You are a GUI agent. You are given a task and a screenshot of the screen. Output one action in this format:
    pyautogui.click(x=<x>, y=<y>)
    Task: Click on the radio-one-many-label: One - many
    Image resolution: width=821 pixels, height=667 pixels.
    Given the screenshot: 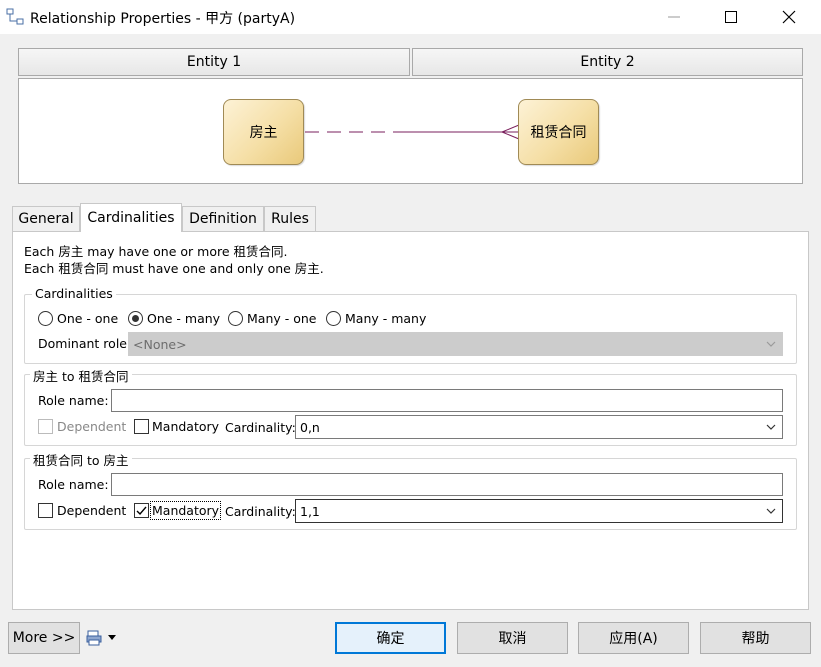 What is the action you would take?
    pyautogui.click(x=183, y=318)
    